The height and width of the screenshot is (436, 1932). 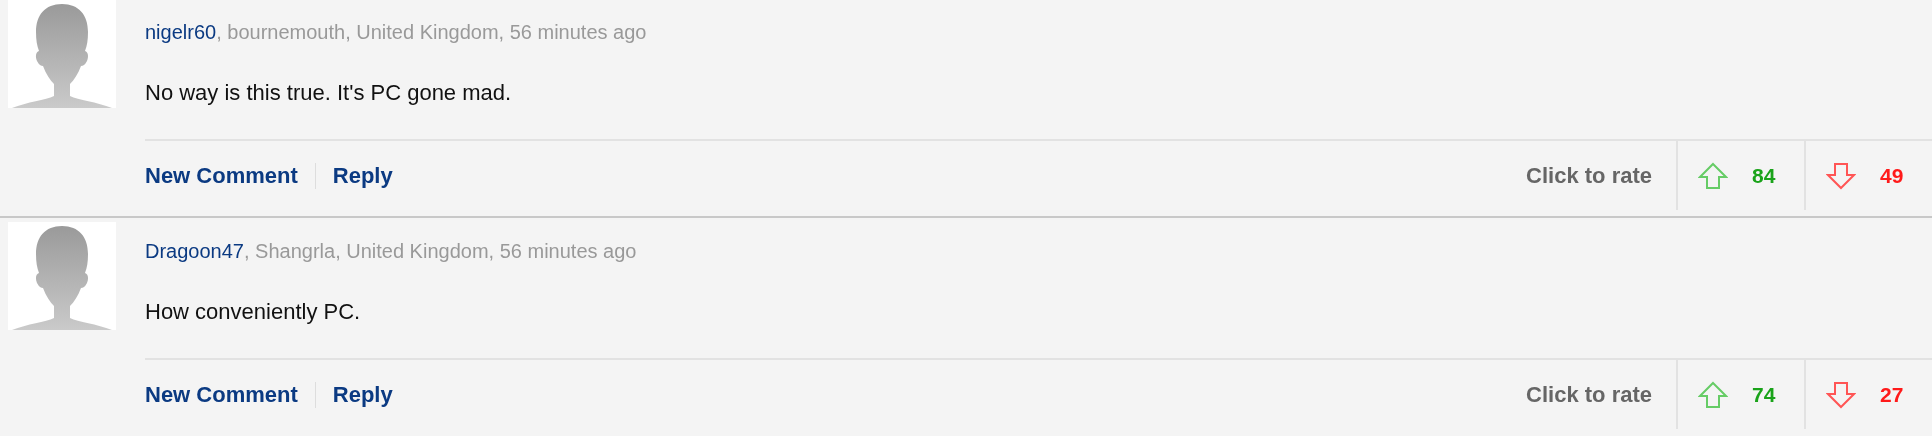 I want to click on comment-meta: , bournemouth, United Kingdom, 56 minutes ago, so click(x=431, y=32).